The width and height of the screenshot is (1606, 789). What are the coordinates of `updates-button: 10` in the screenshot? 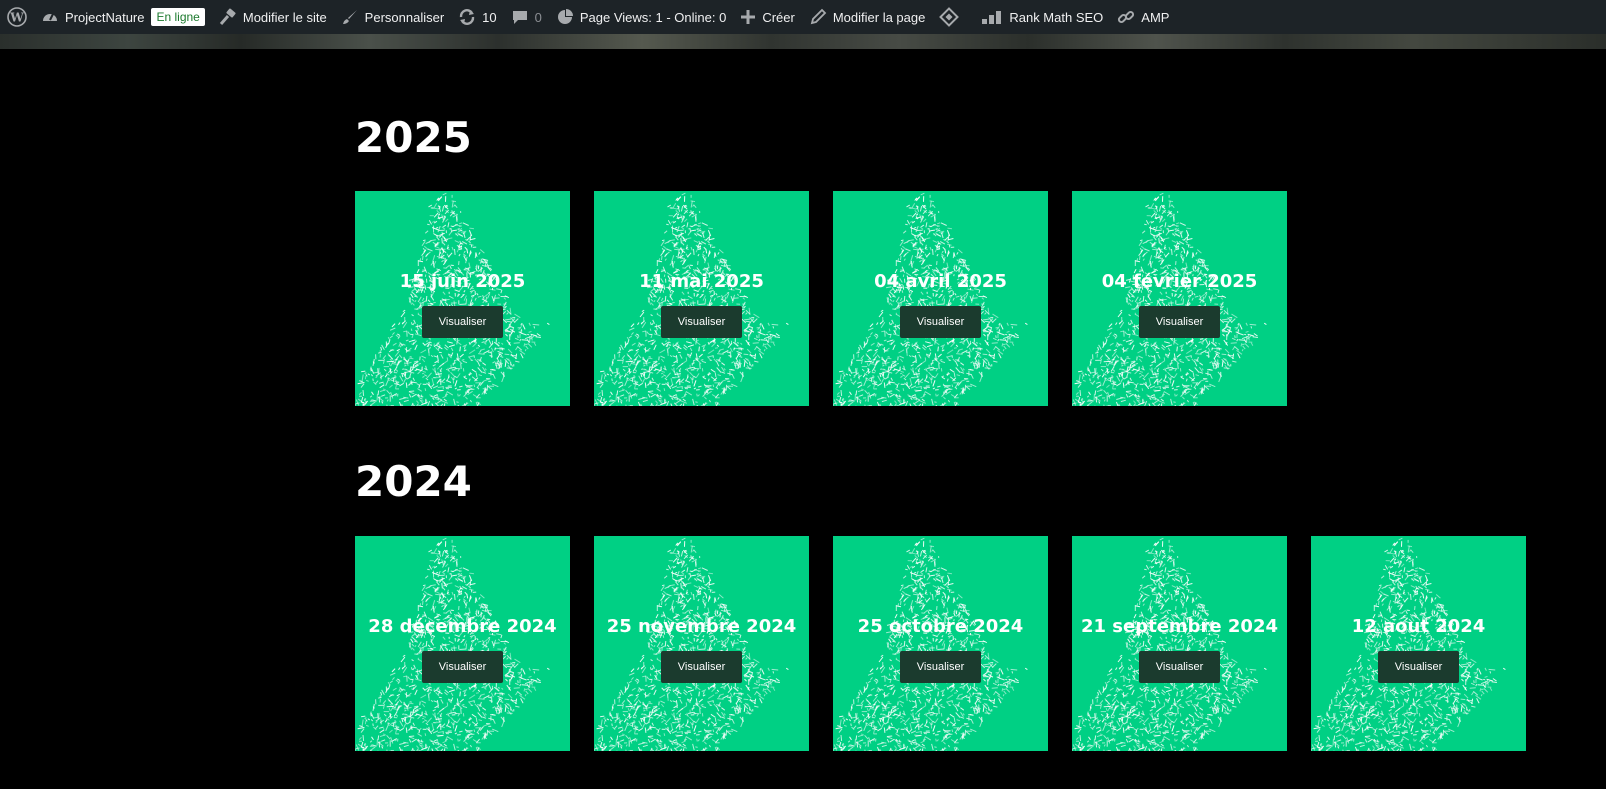 It's located at (477, 17).